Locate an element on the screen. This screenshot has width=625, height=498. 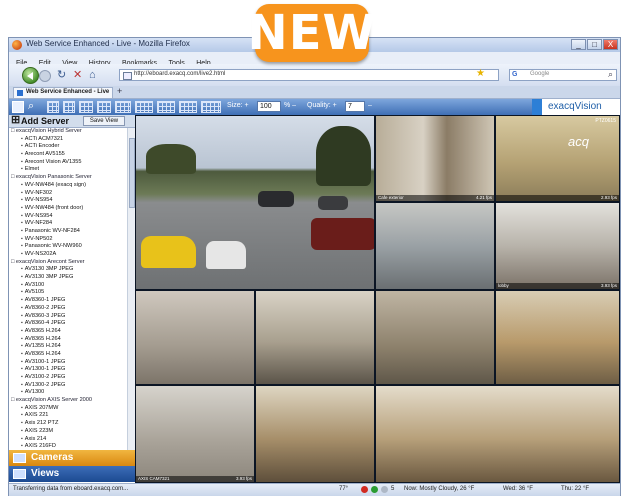
layout-8x8-icon is located at coordinates (188, 107).